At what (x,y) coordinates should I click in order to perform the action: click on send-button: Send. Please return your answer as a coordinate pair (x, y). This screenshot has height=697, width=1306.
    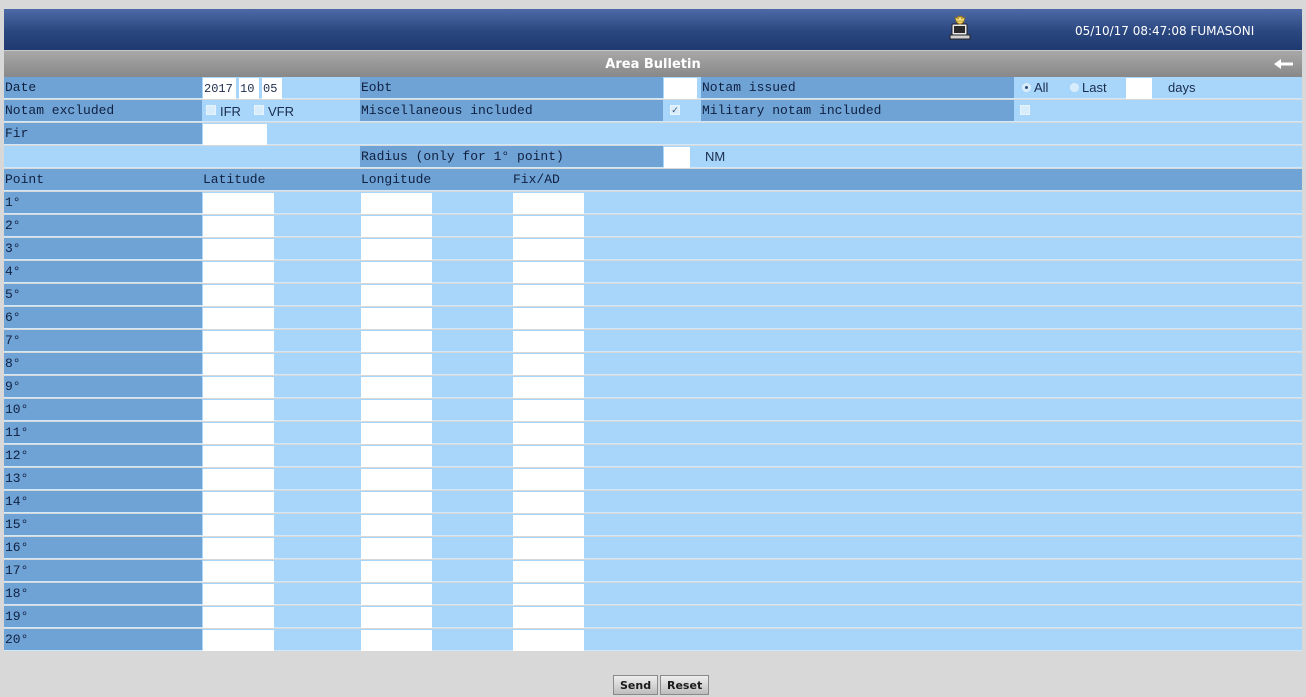
    Looking at the image, I should click on (636, 685).